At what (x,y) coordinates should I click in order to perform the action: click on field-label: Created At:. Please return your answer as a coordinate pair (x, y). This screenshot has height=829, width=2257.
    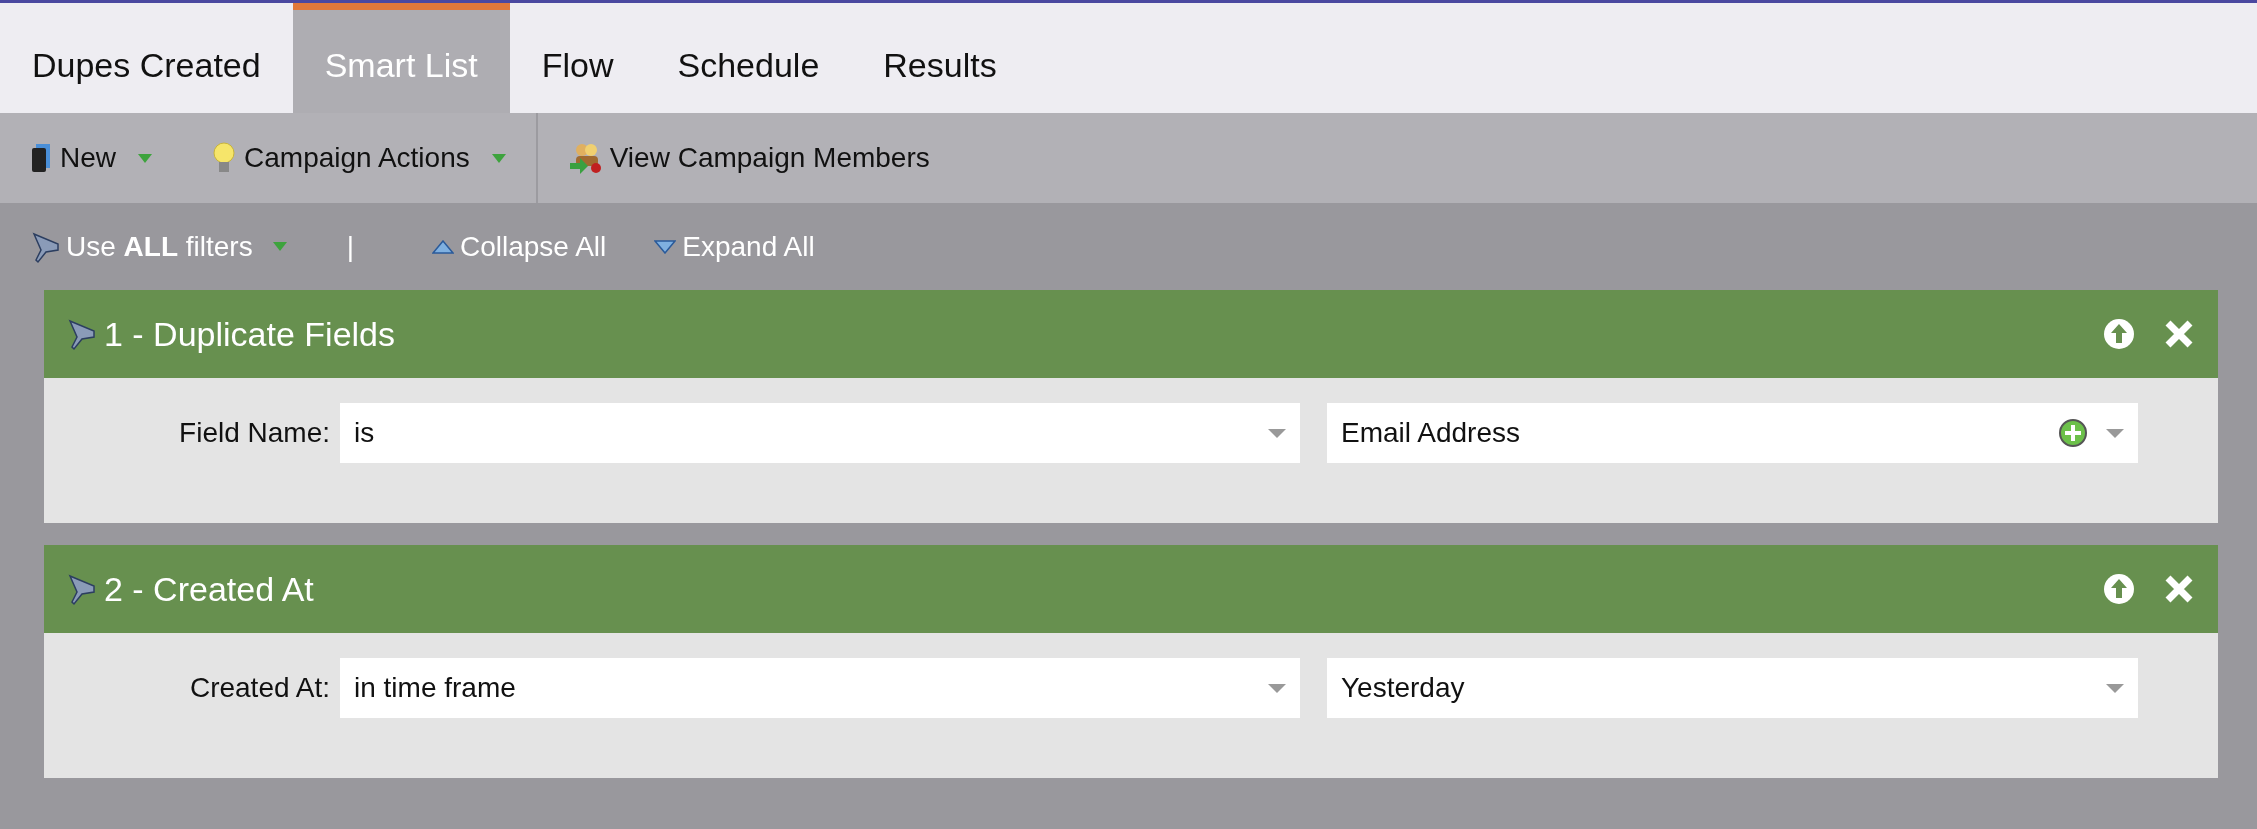
    Looking at the image, I should click on (259, 688).